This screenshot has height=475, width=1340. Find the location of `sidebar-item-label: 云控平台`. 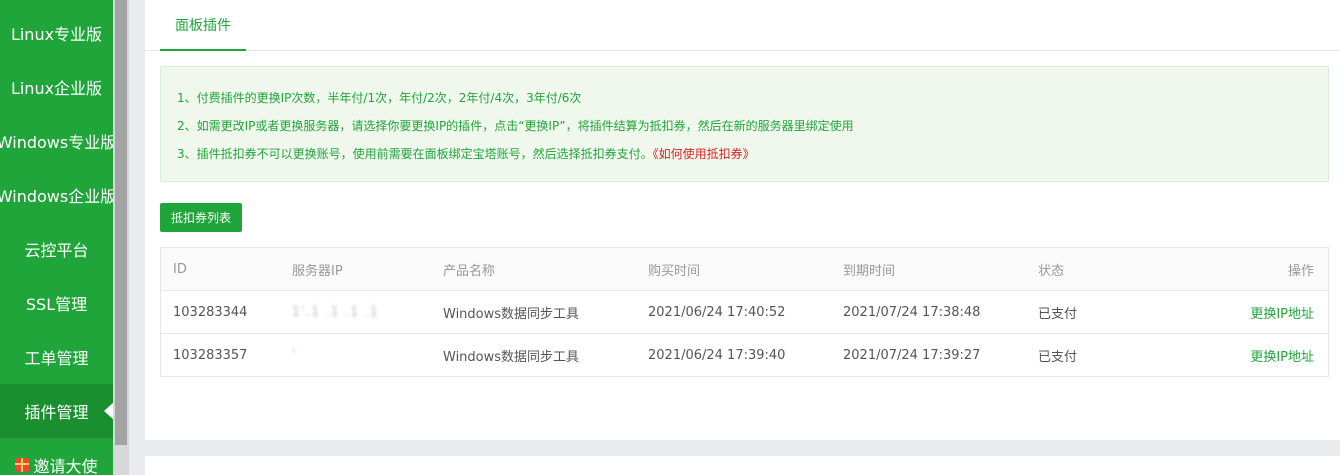

sidebar-item-label: 云控平台 is located at coordinates (56, 250).